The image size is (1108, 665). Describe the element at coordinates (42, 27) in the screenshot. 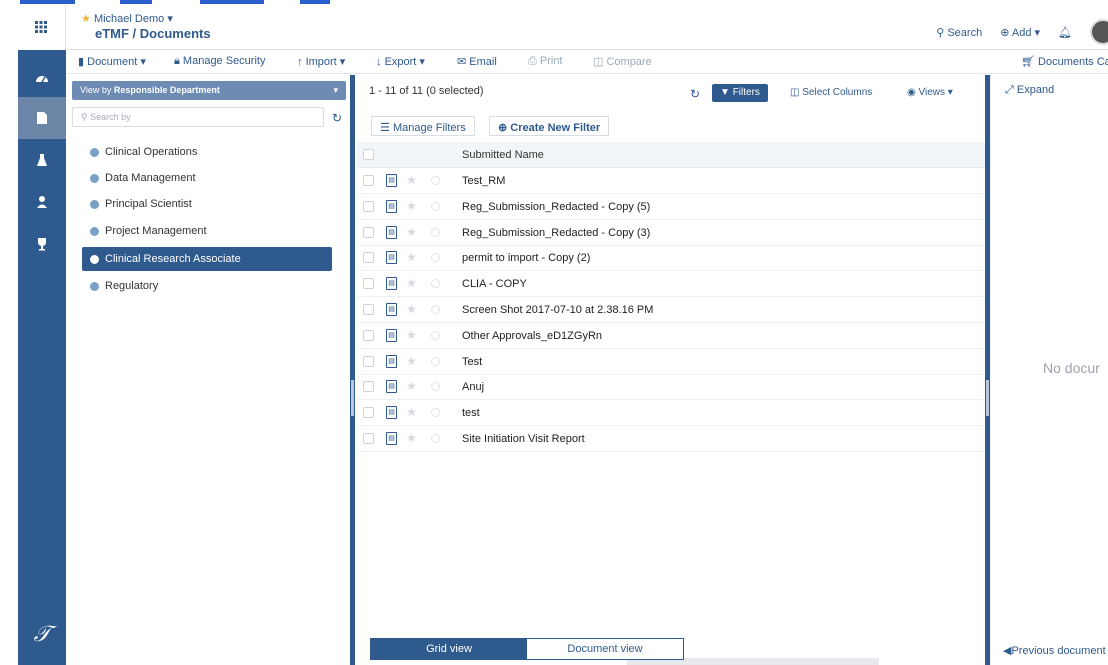

I see `apps-grid-button` at that location.